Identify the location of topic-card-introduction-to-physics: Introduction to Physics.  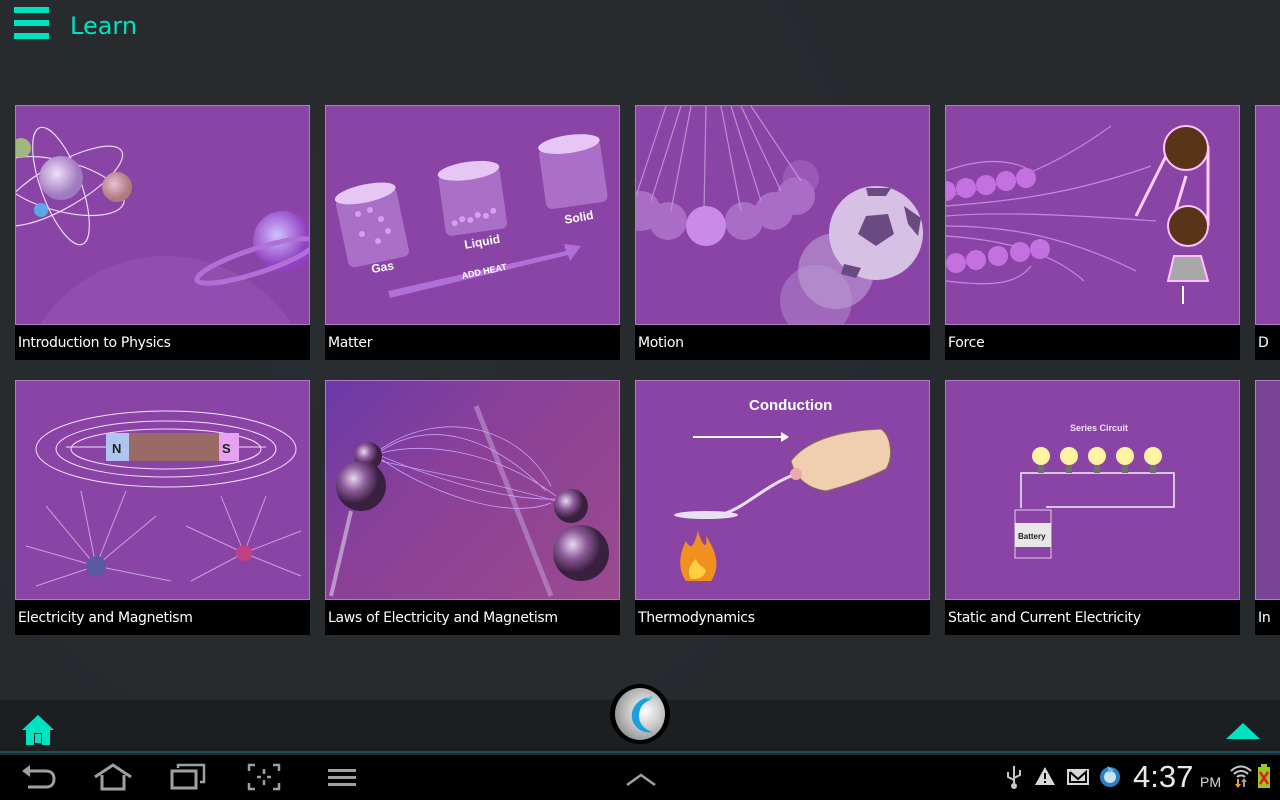
(162, 232).